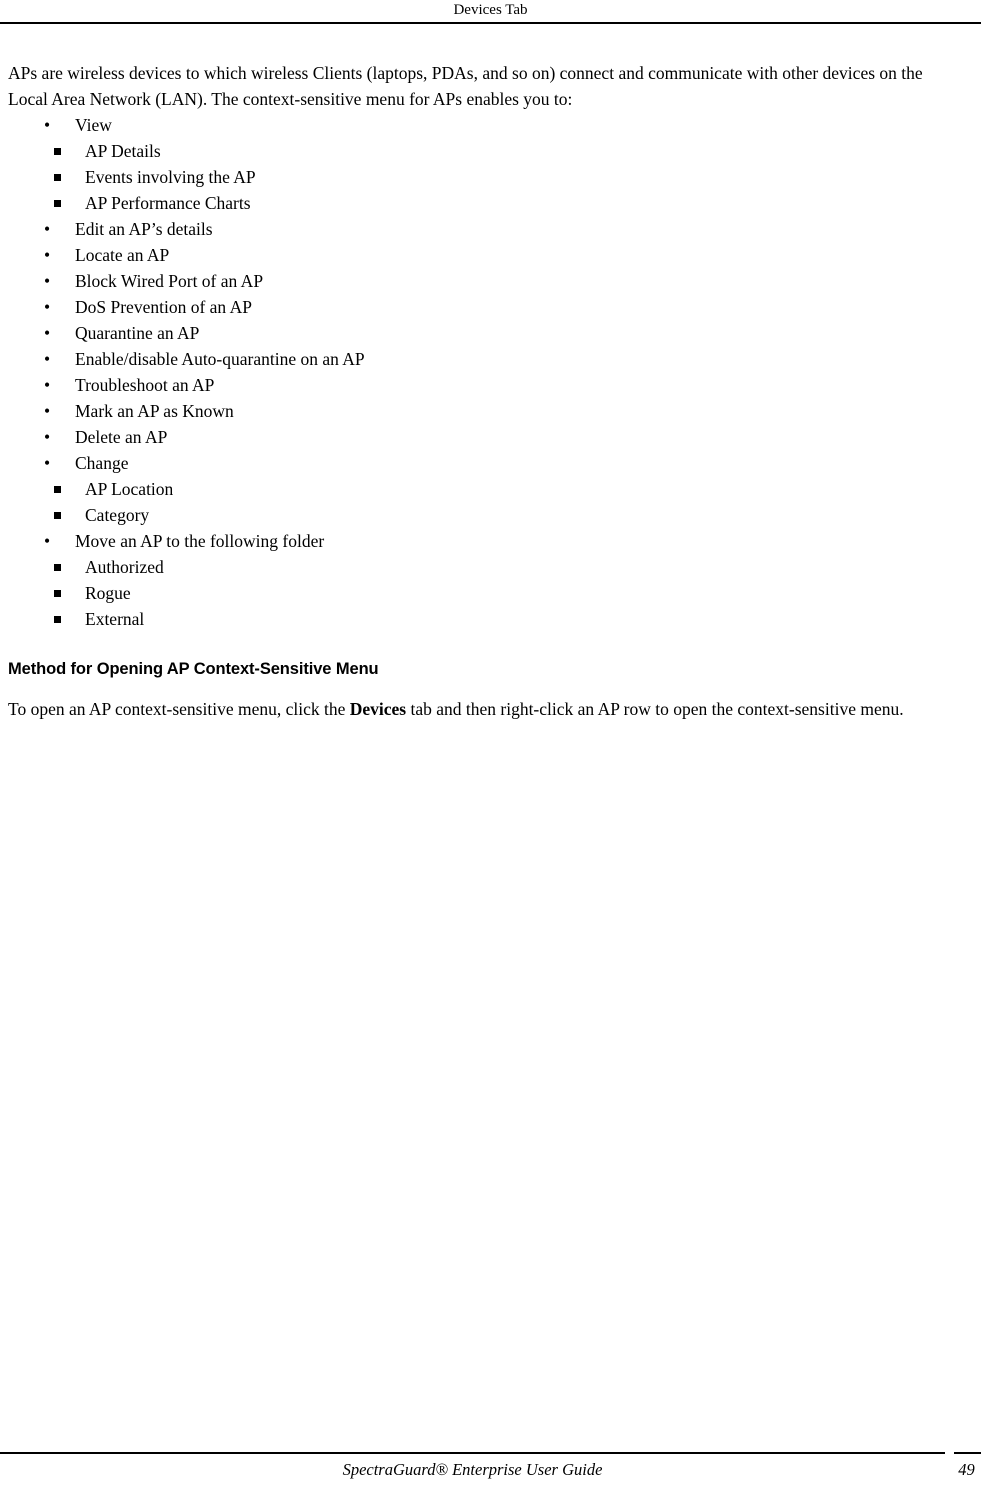 This screenshot has width=981, height=1493. I want to click on sub-list-item: Rogue, so click(485, 593).